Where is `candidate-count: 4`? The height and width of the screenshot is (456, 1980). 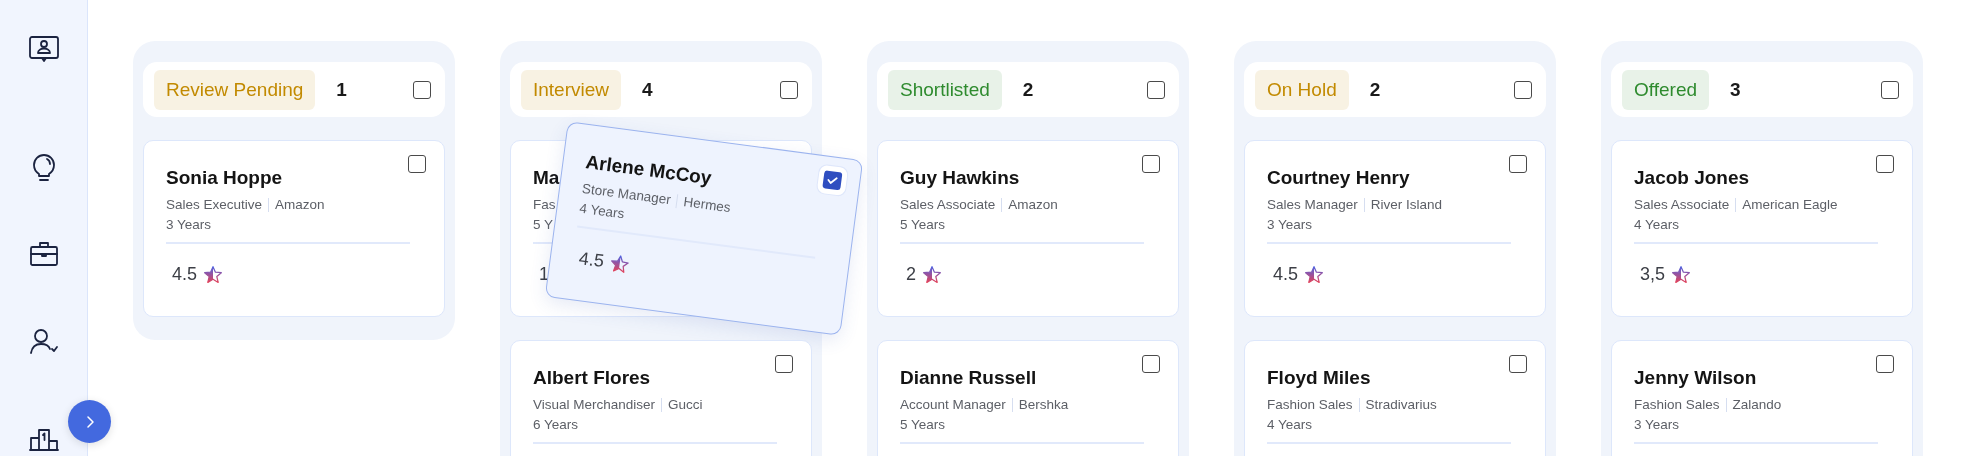
candidate-count: 4 is located at coordinates (648, 89).